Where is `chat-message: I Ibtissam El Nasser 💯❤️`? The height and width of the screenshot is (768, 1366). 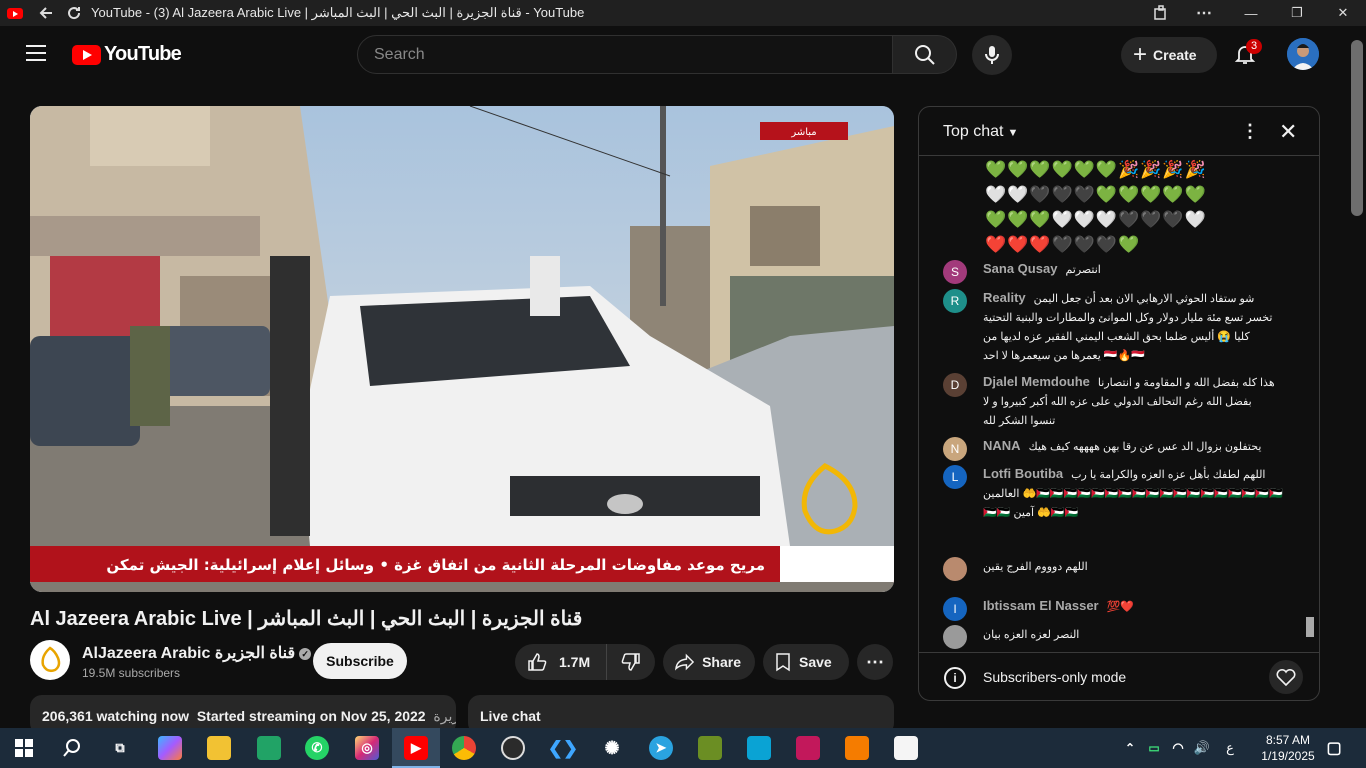 chat-message: I Ibtissam El Nasser 💯❤️ is located at coordinates (1111, 609).